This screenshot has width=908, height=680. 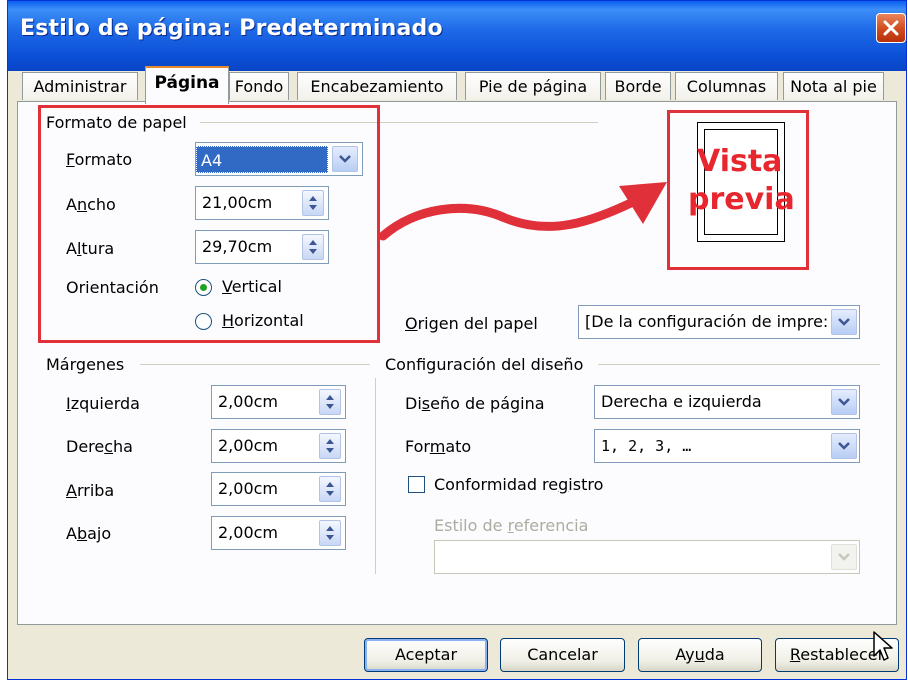 What do you see at coordinates (533, 86) in the screenshot?
I see `tab-pie-de-pagina: Pie de página` at bounding box center [533, 86].